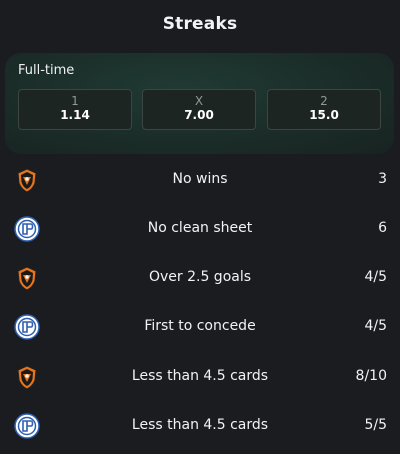 This screenshot has width=400, height=454. I want to click on streak-count: 5/5, so click(375, 425).